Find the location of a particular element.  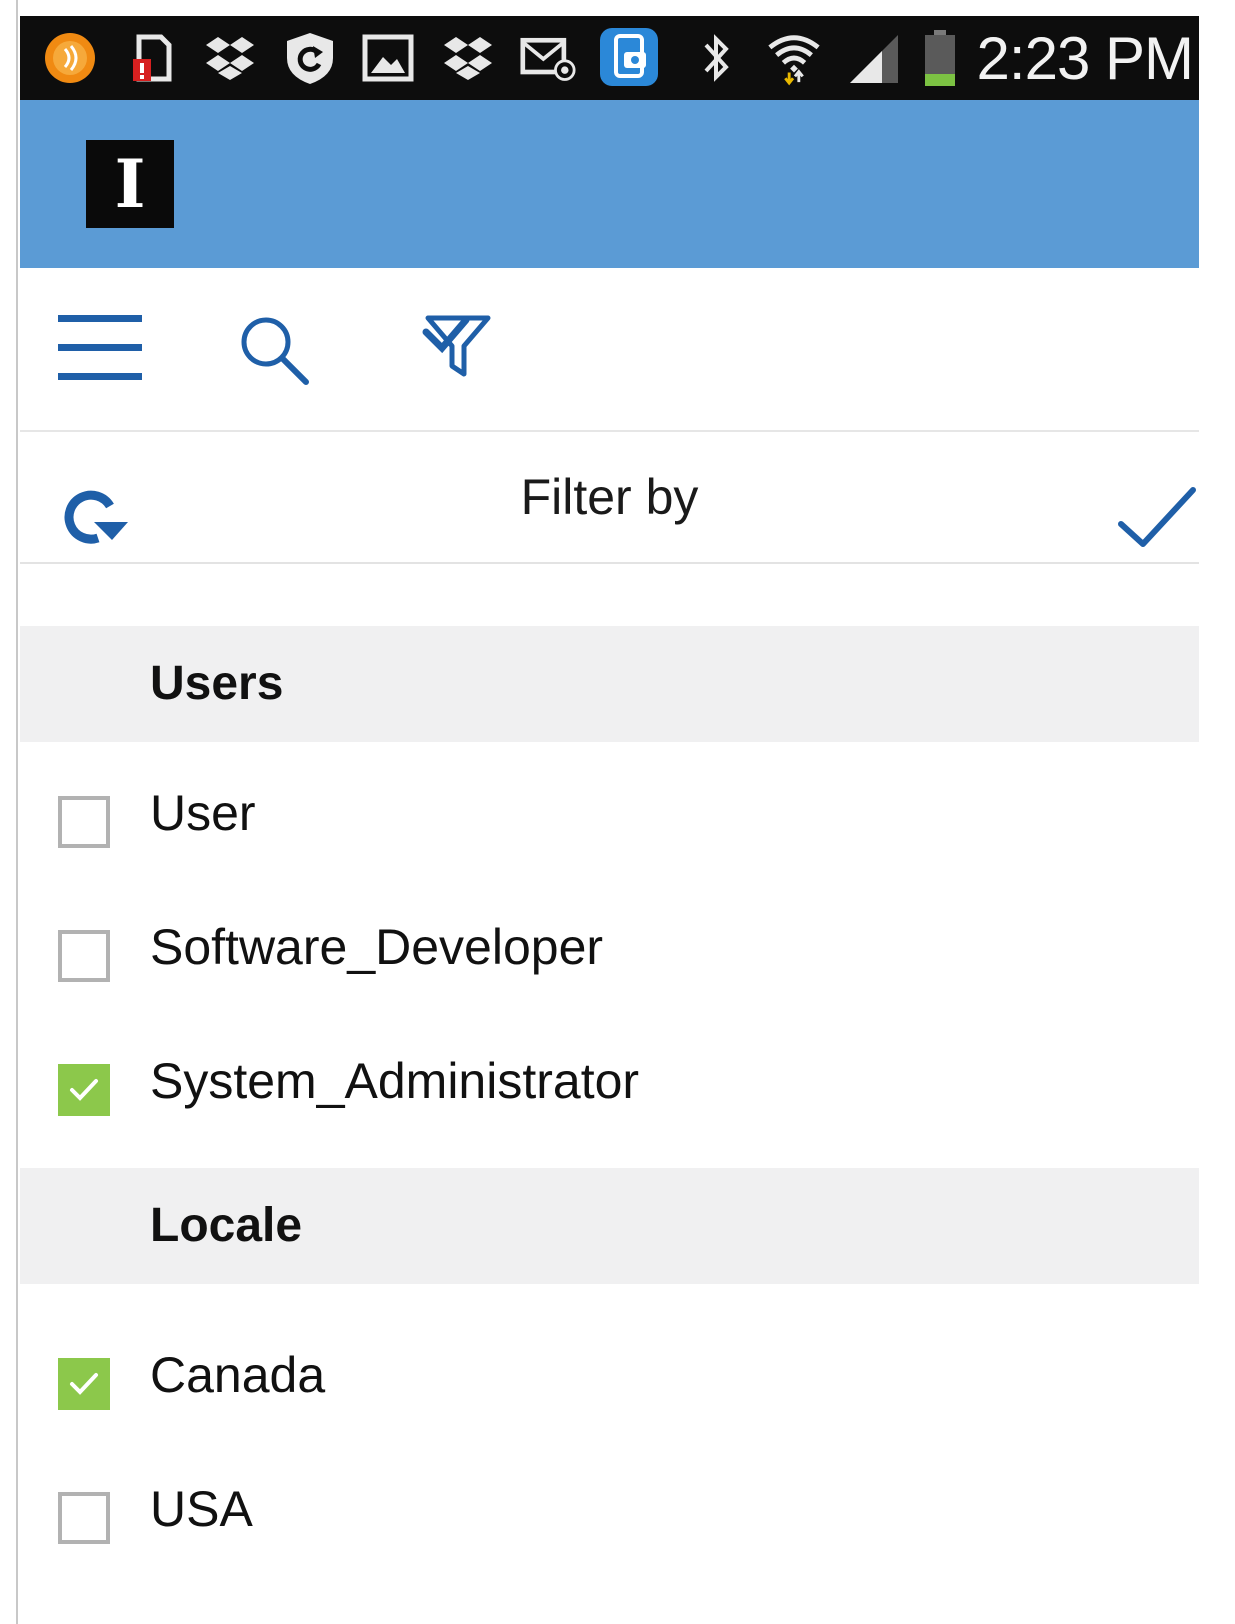

sim-alert-icon is located at coordinates (152, 58).